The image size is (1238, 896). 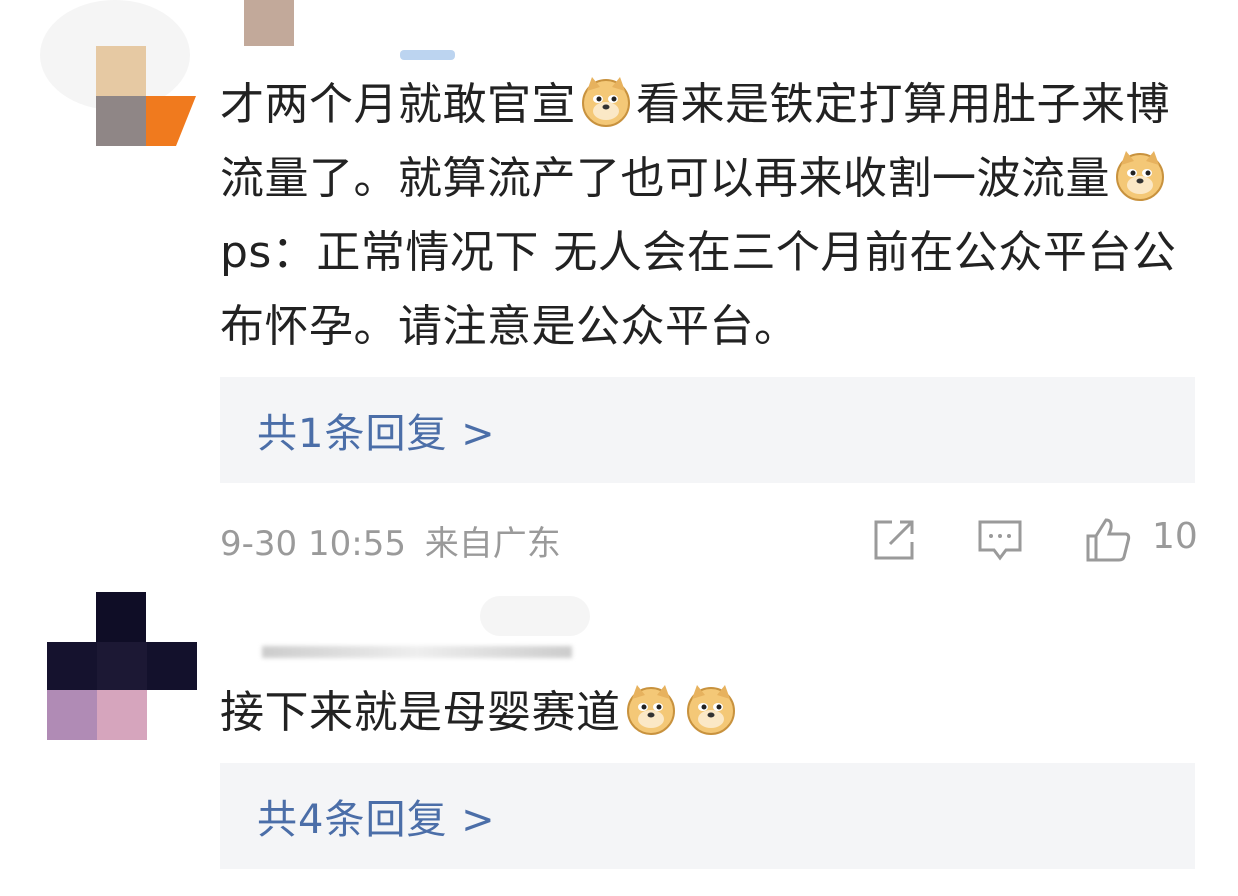 I want to click on like-icon, so click(x=1108, y=540).